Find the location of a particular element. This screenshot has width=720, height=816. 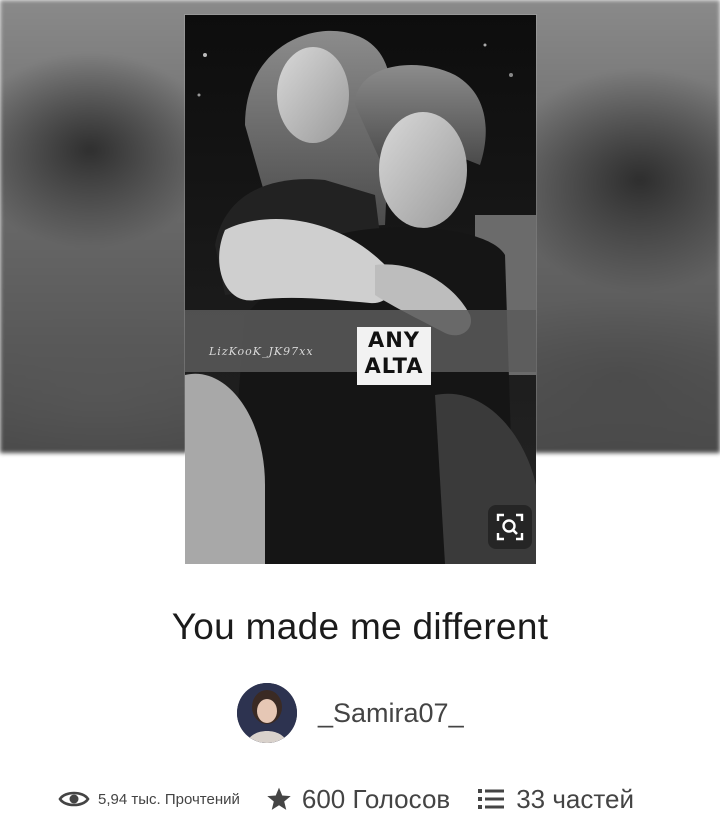

reads-count: 5,94 тыс. Прочтений is located at coordinates (169, 799).